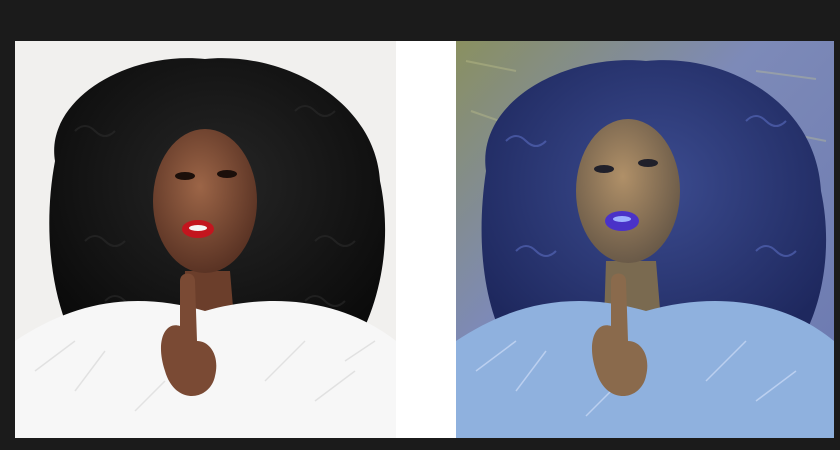  I want to click on separator-panel, so click(426, 239).